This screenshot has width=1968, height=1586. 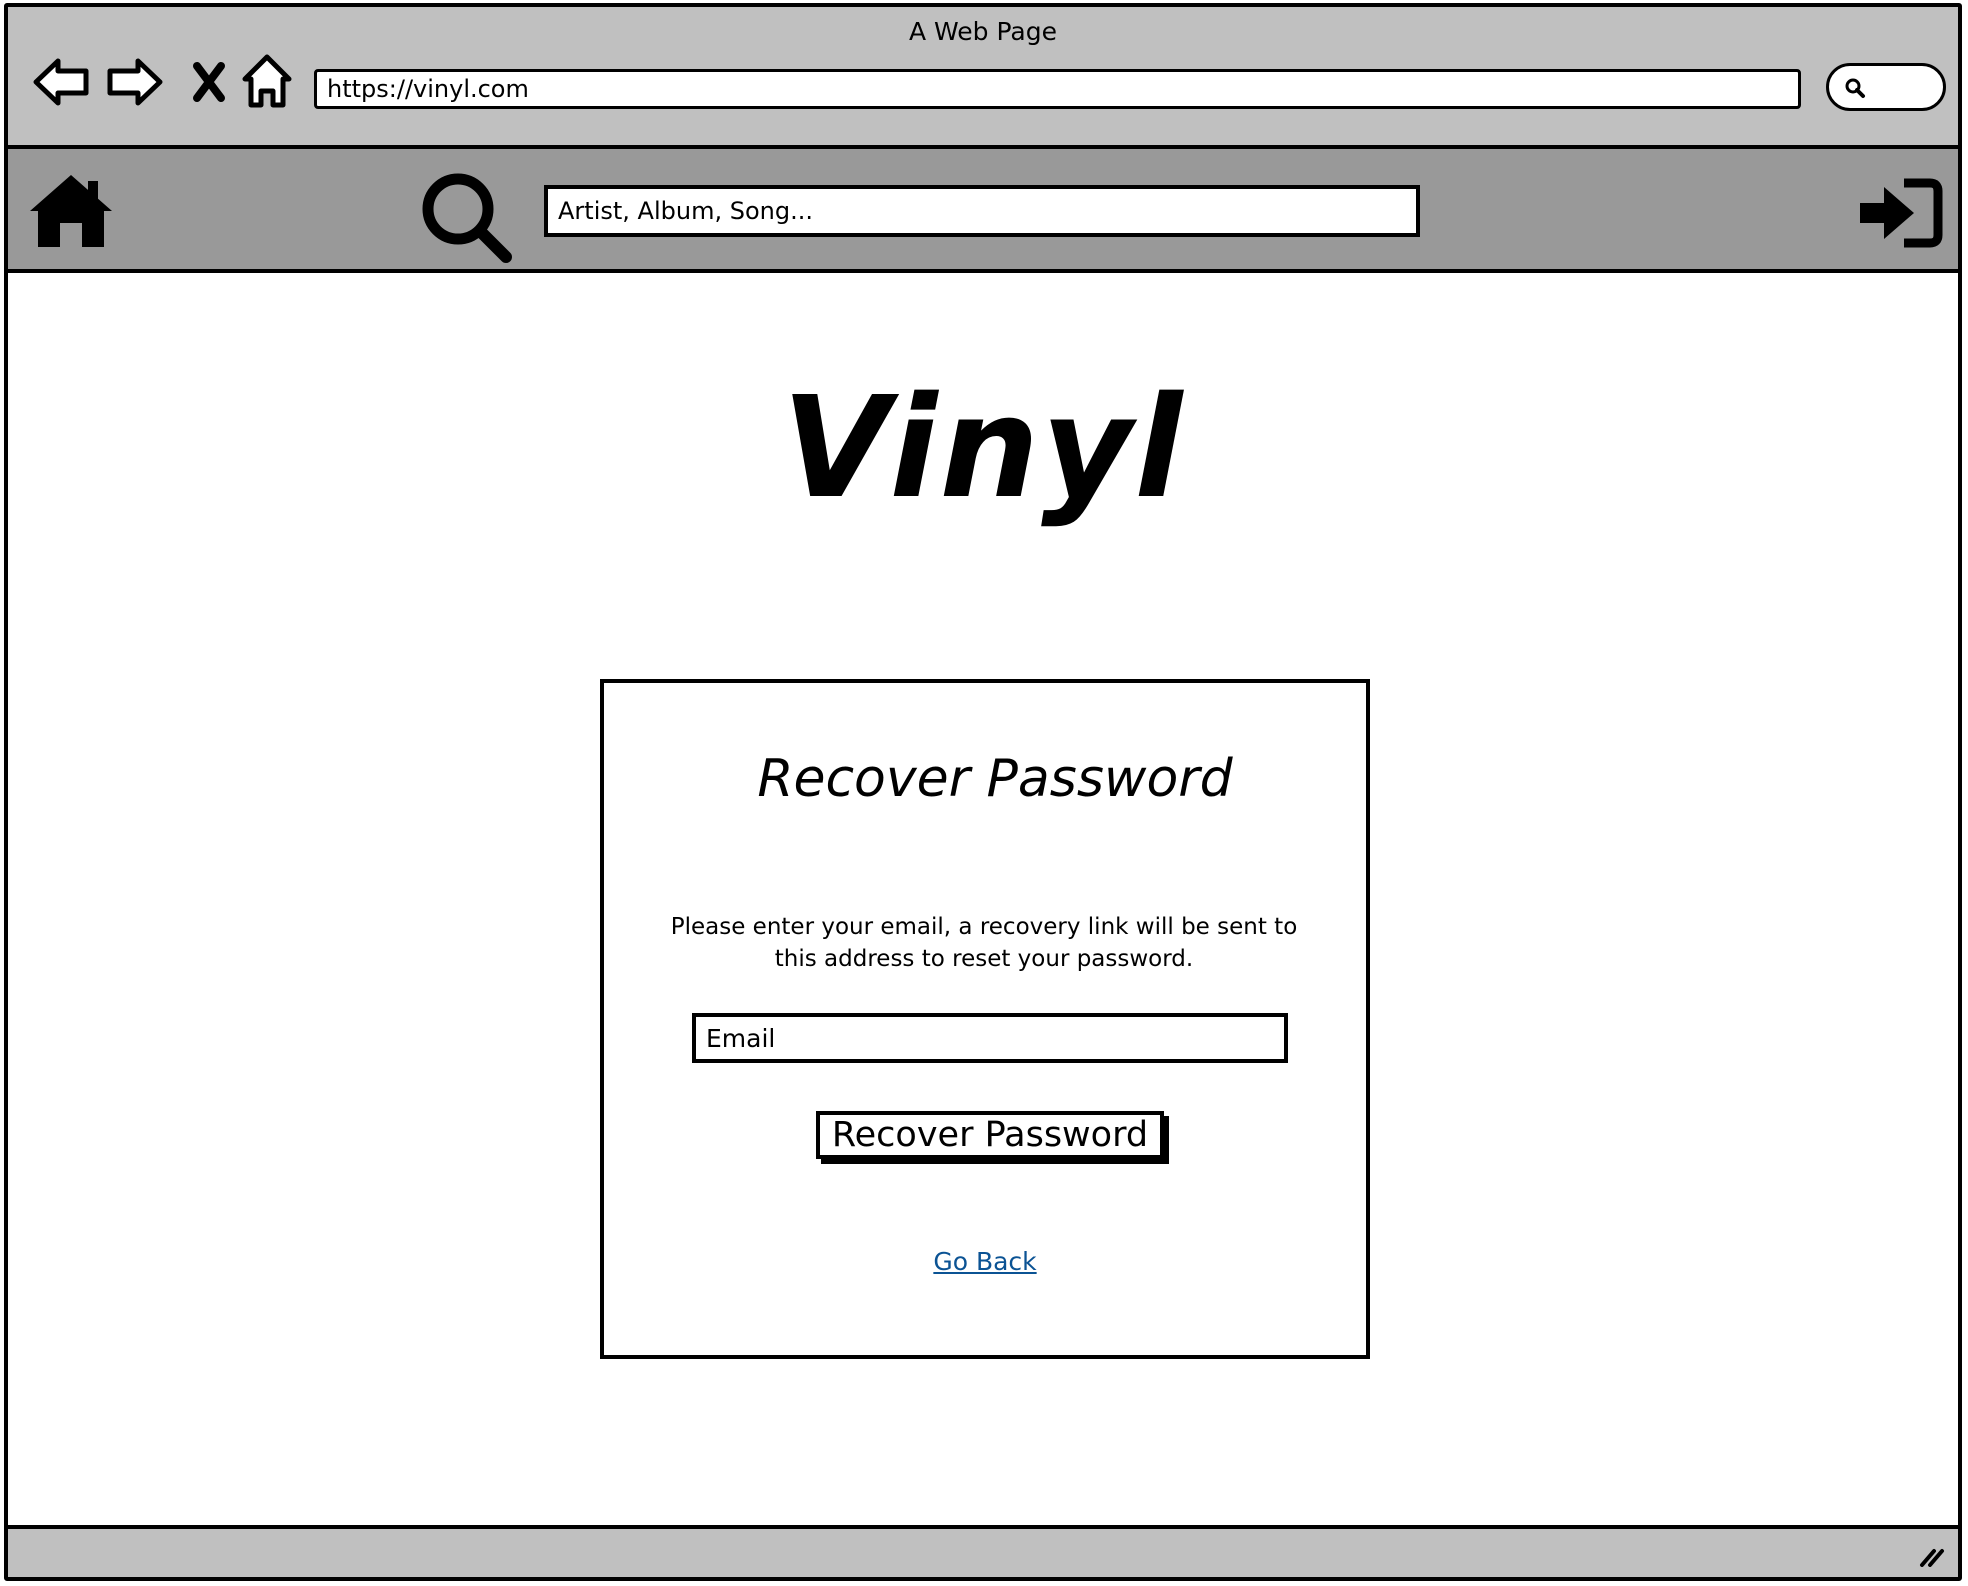 I want to click on resize-grip-icon, so click(x=1932, y=1555).